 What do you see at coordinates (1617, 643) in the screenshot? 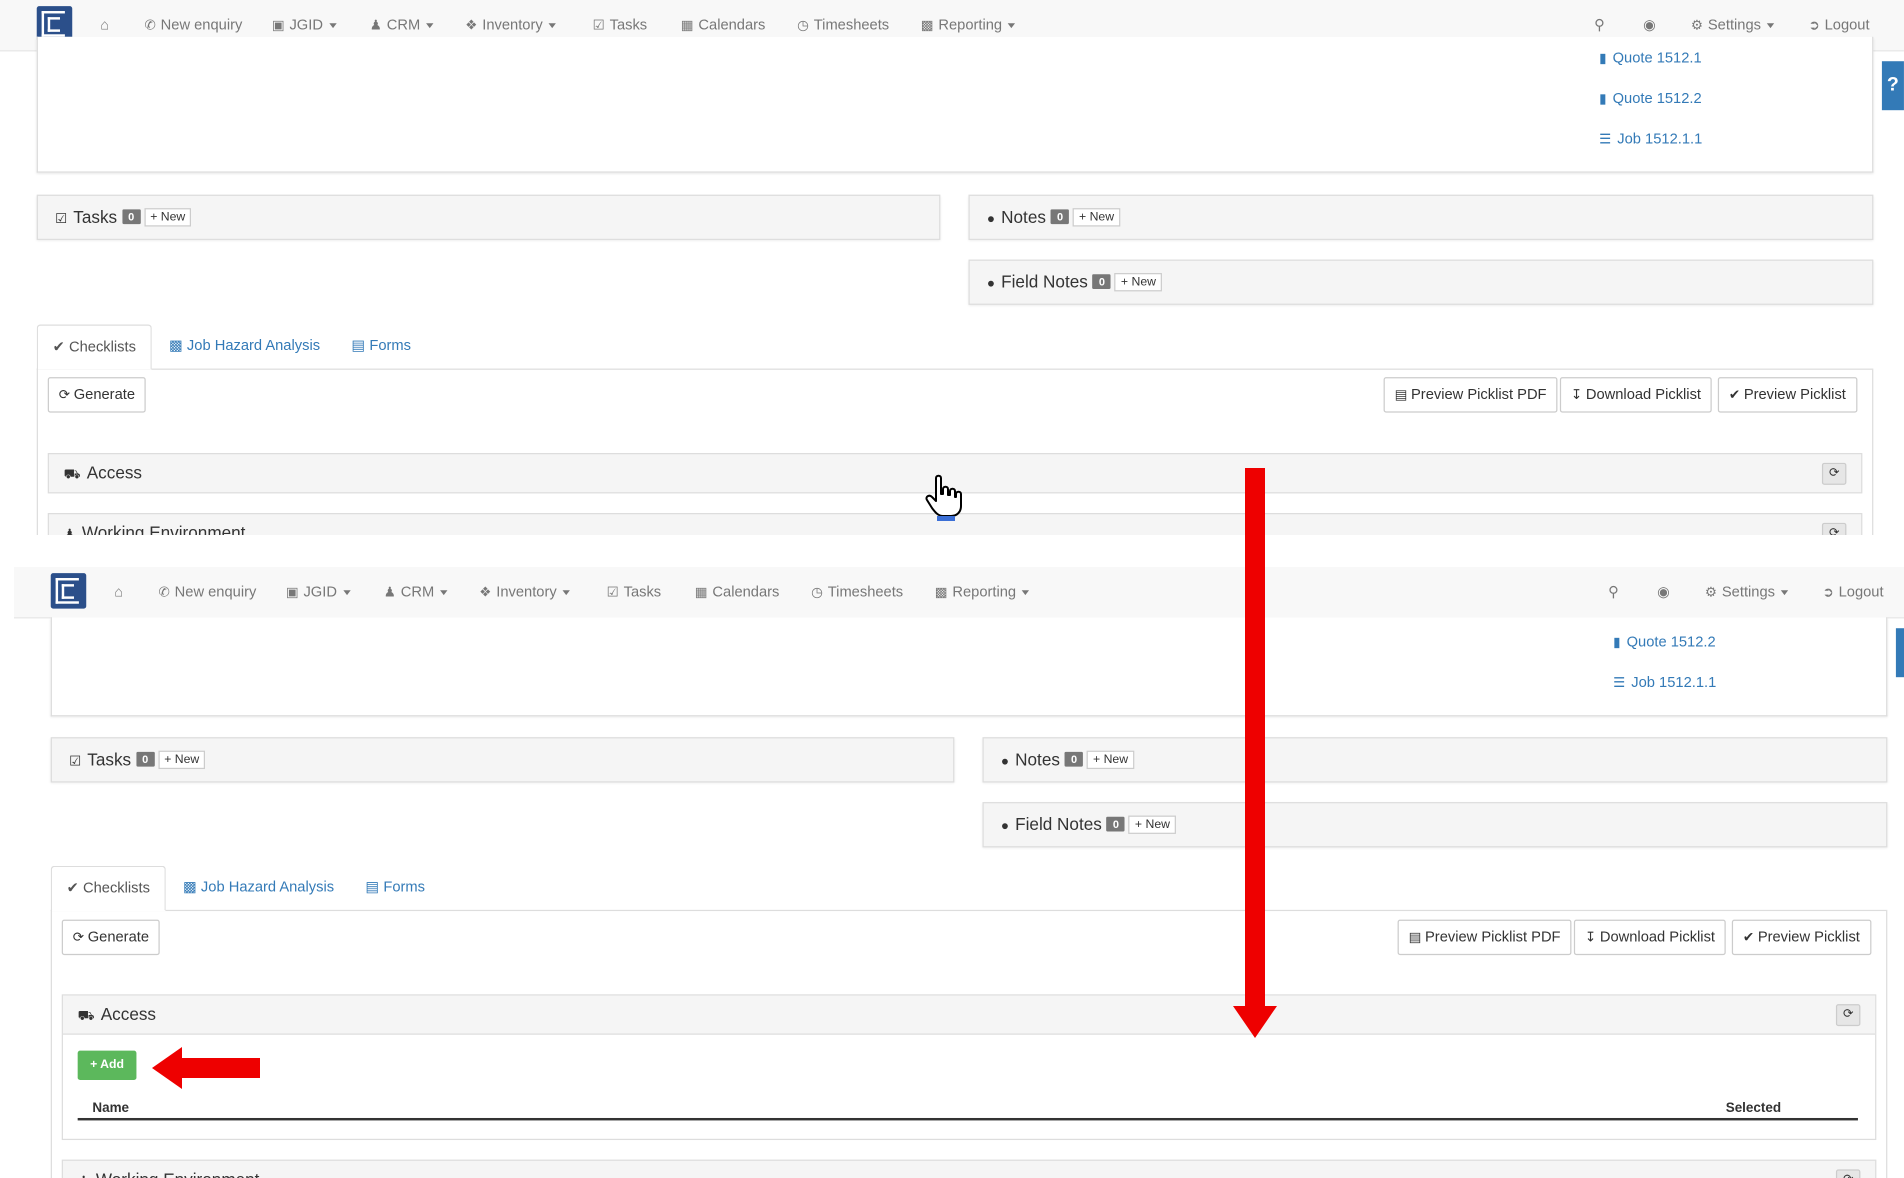
I see `file-icon: ▮` at bounding box center [1617, 643].